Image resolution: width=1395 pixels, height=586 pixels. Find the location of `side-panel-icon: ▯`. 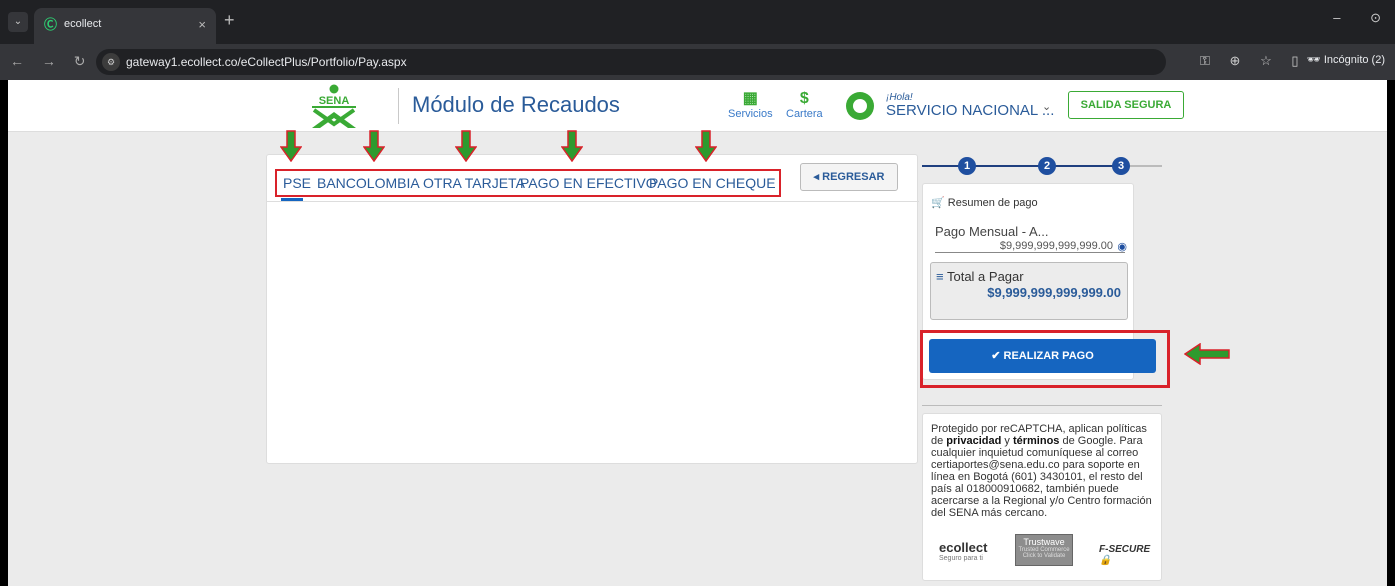

side-panel-icon: ▯ is located at coordinates (1294, 60).